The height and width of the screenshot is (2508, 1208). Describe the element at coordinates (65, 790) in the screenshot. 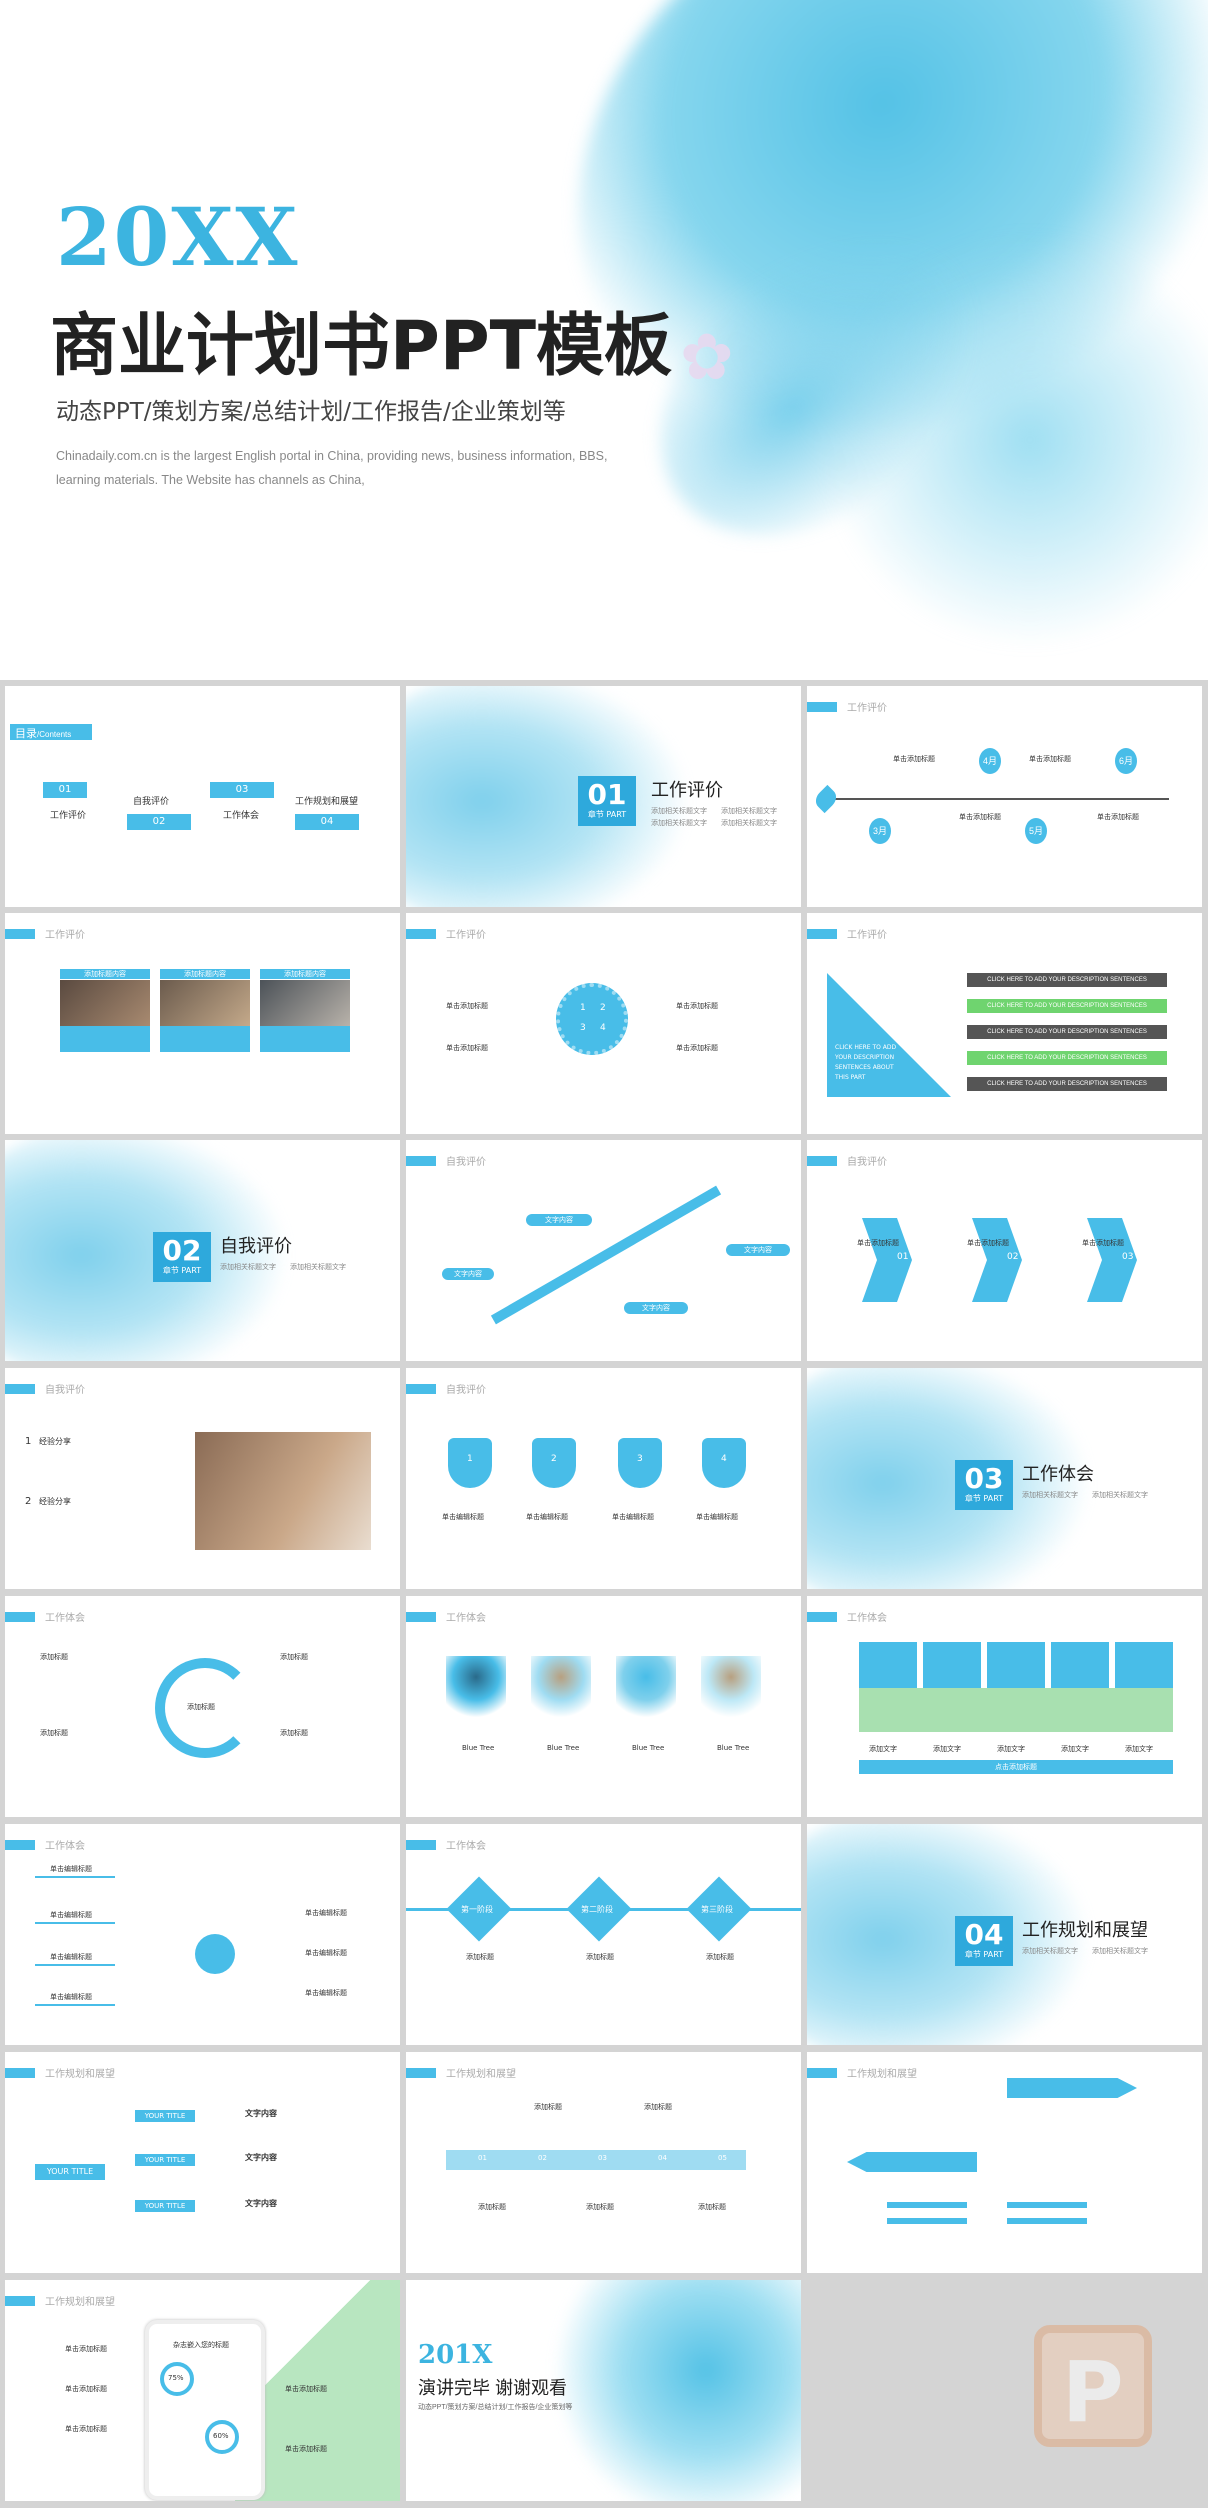

I see `toc-num: 01` at that location.